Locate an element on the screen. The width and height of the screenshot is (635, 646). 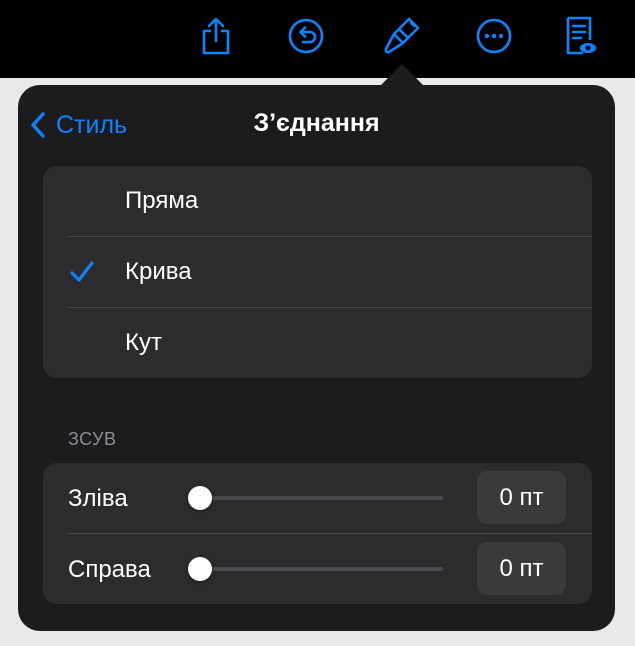
undo-button is located at coordinates (306, 36).